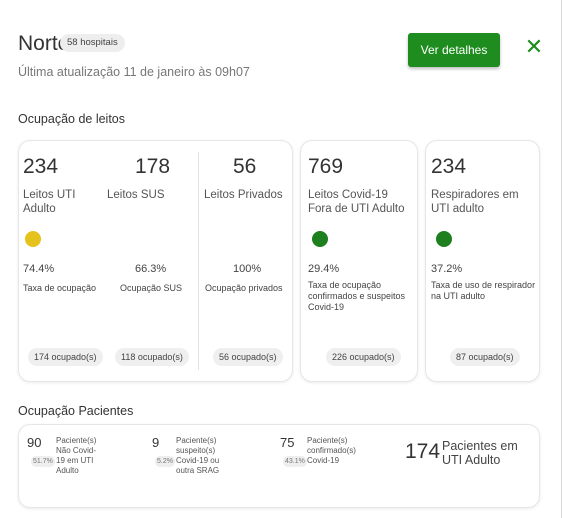 This screenshot has height=518, width=563. What do you see at coordinates (248, 357) in the screenshot?
I see `private-occupied-pill: 56 ocupado(s)` at bounding box center [248, 357].